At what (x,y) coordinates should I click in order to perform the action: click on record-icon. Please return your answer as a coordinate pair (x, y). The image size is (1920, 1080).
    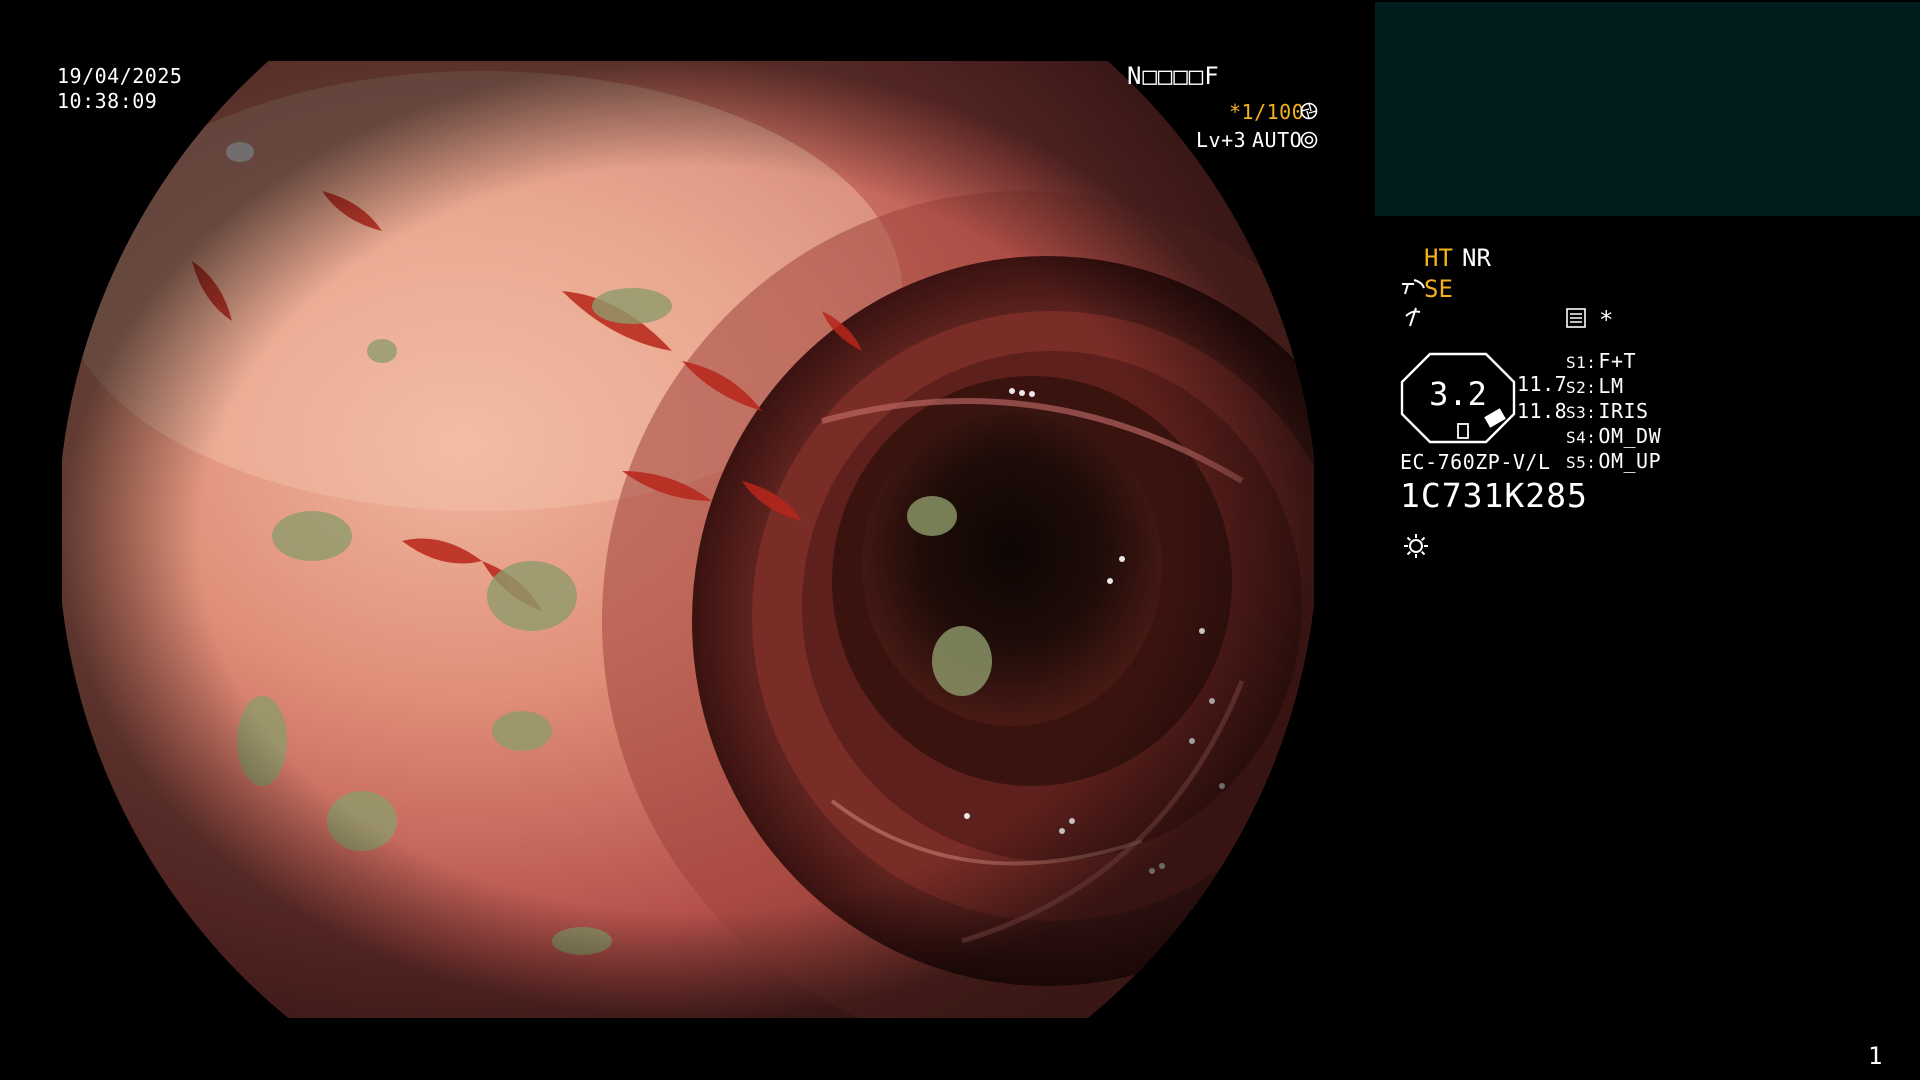
    Looking at the image, I should click on (1576, 318).